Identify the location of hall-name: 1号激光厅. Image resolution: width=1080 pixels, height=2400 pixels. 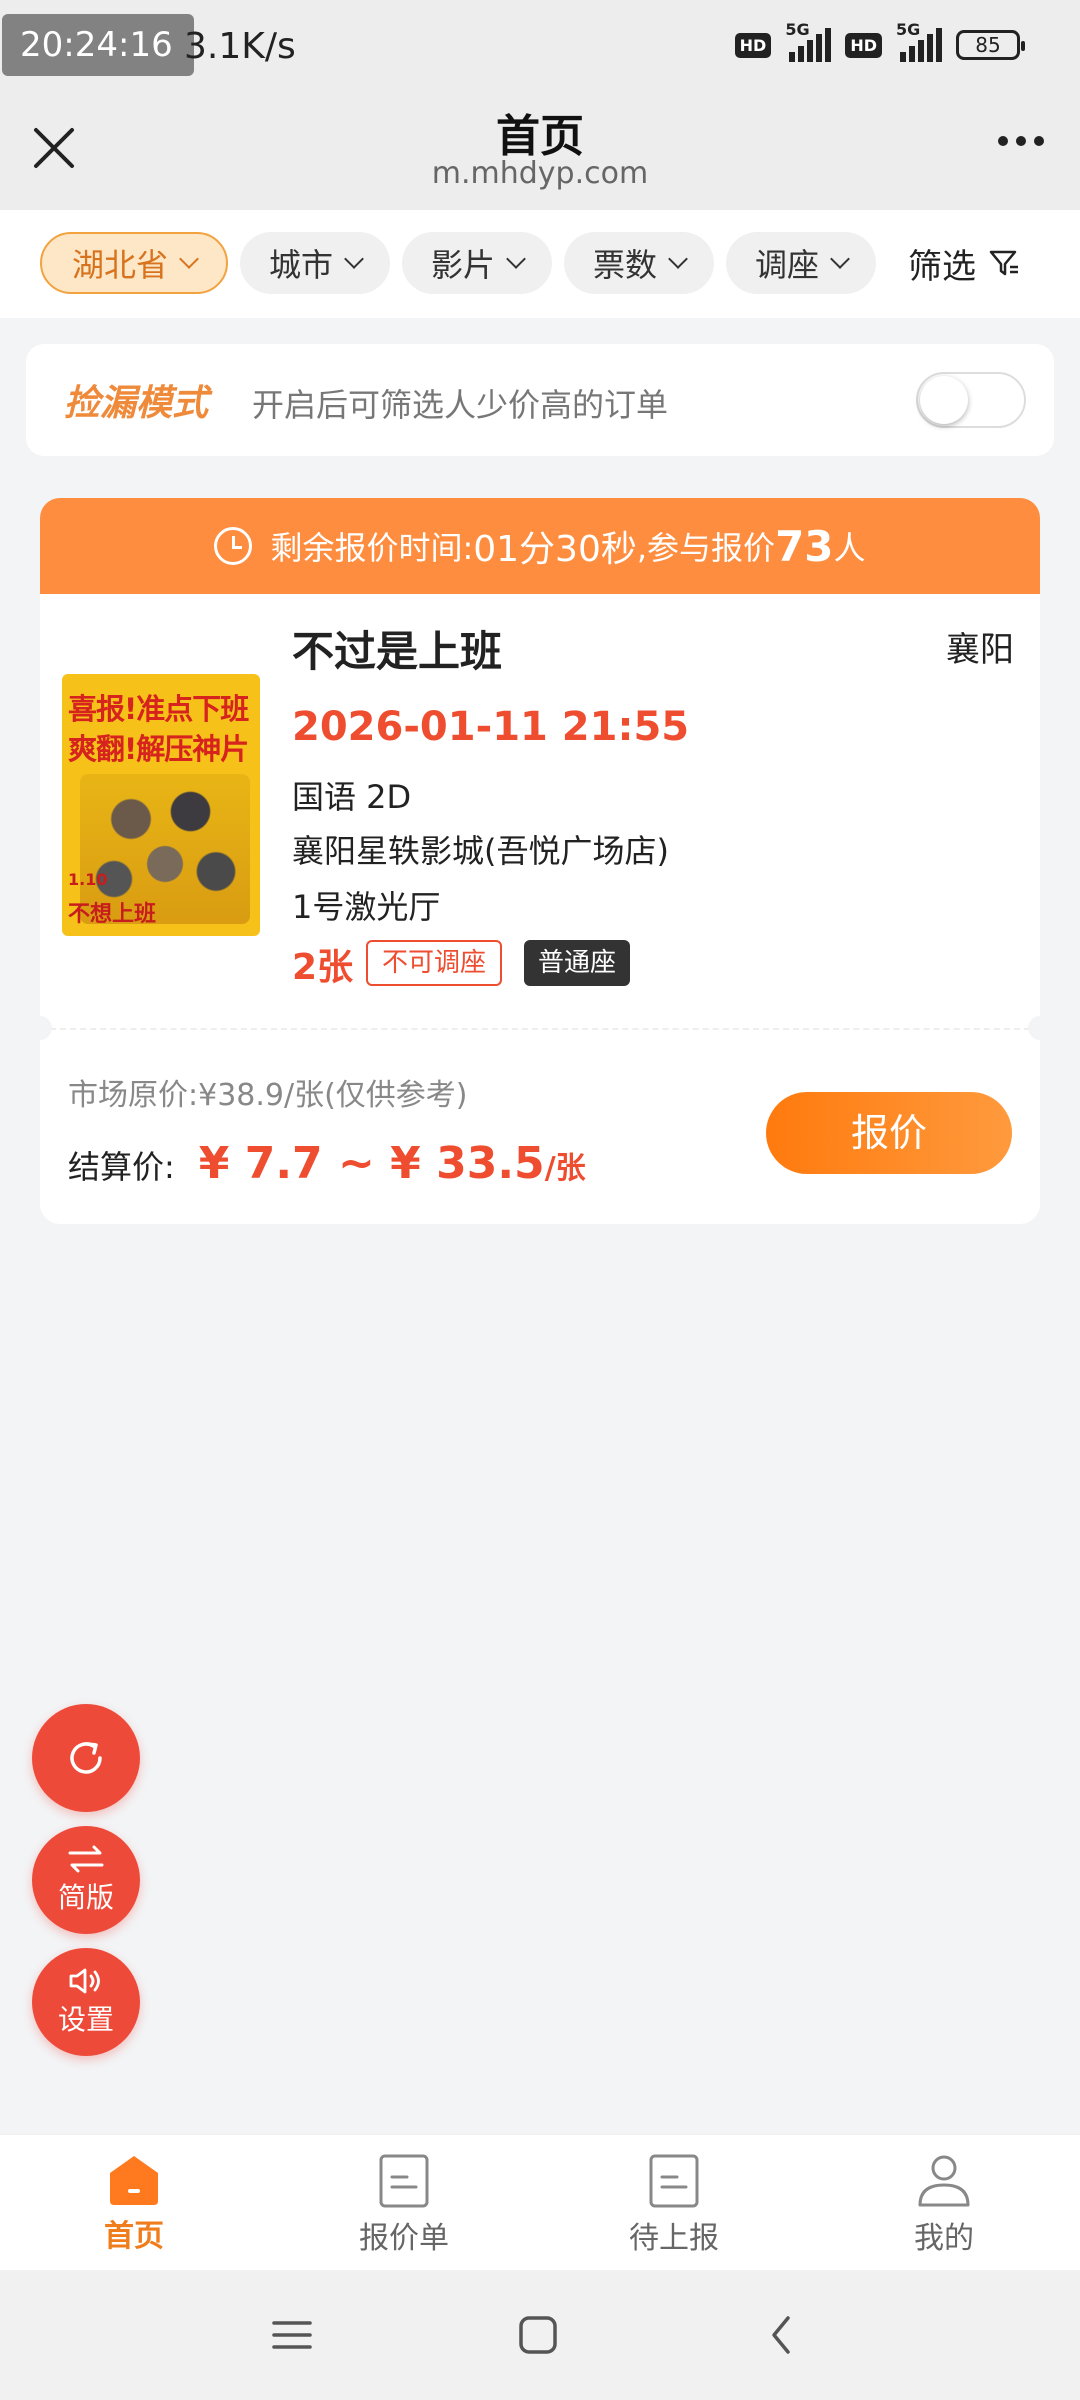
(366, 907).